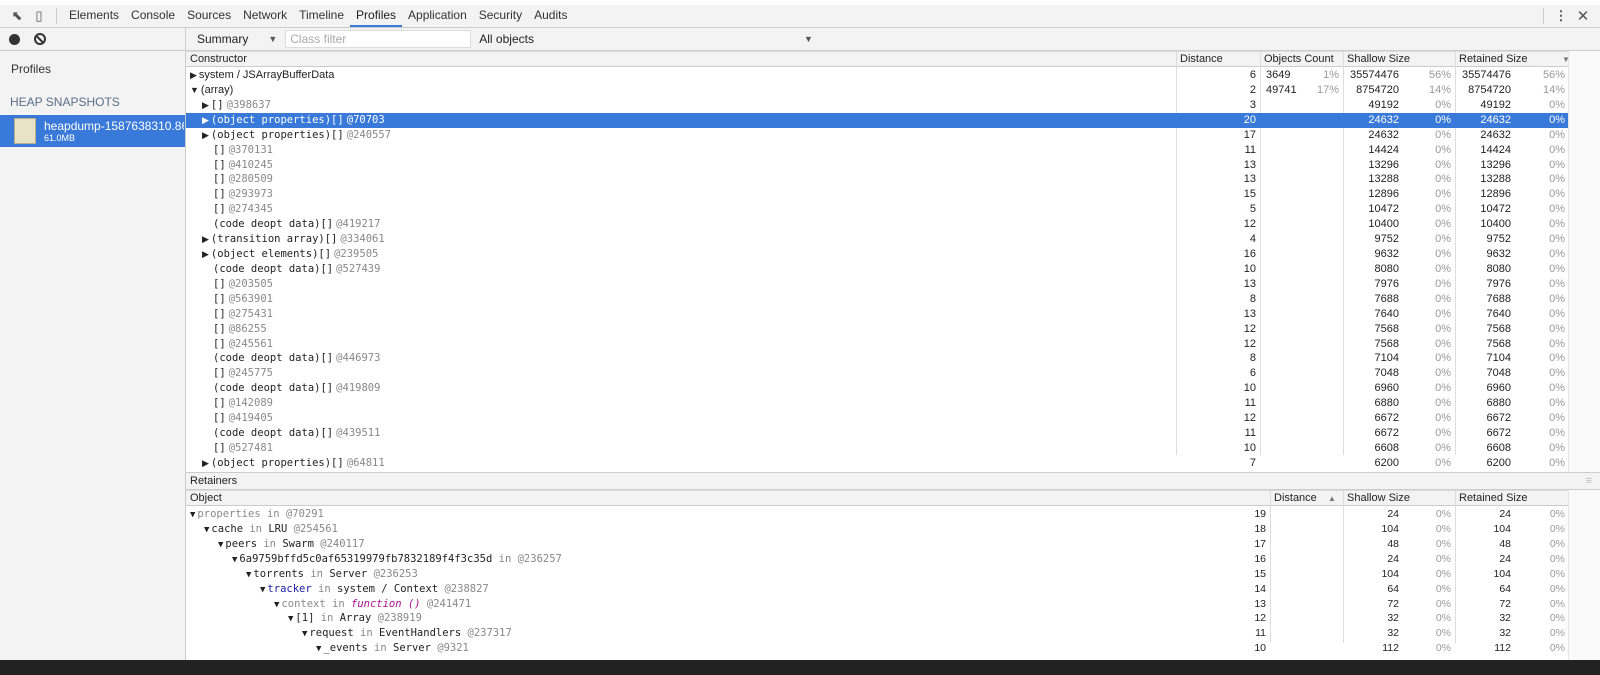  What do you see at coordinates (877, 574) in the screenshot?
I see `retainer-row: ▼ torrents in Server @236253 15 104 0% 104 0%` at bounding box center [877, 574].